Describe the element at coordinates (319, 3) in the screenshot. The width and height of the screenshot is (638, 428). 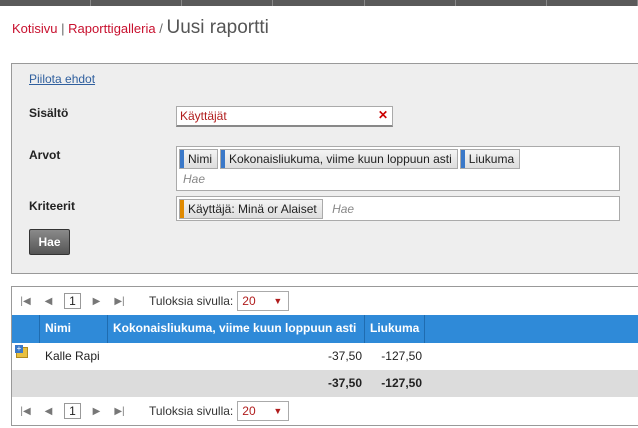
I see `top-nav-bar` at that location.